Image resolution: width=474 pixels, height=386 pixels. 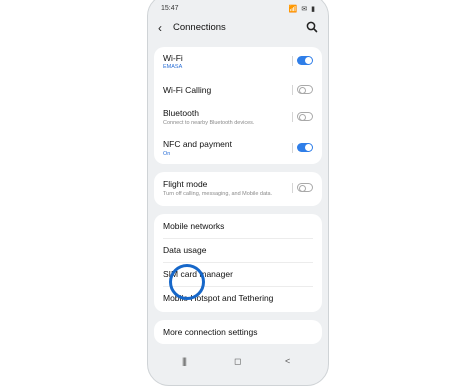 What do you see at coordinates (302, 9) in the screenshot?
I see `status-icons: 📶 ✉ ▮` at bounding box center [302, 9].